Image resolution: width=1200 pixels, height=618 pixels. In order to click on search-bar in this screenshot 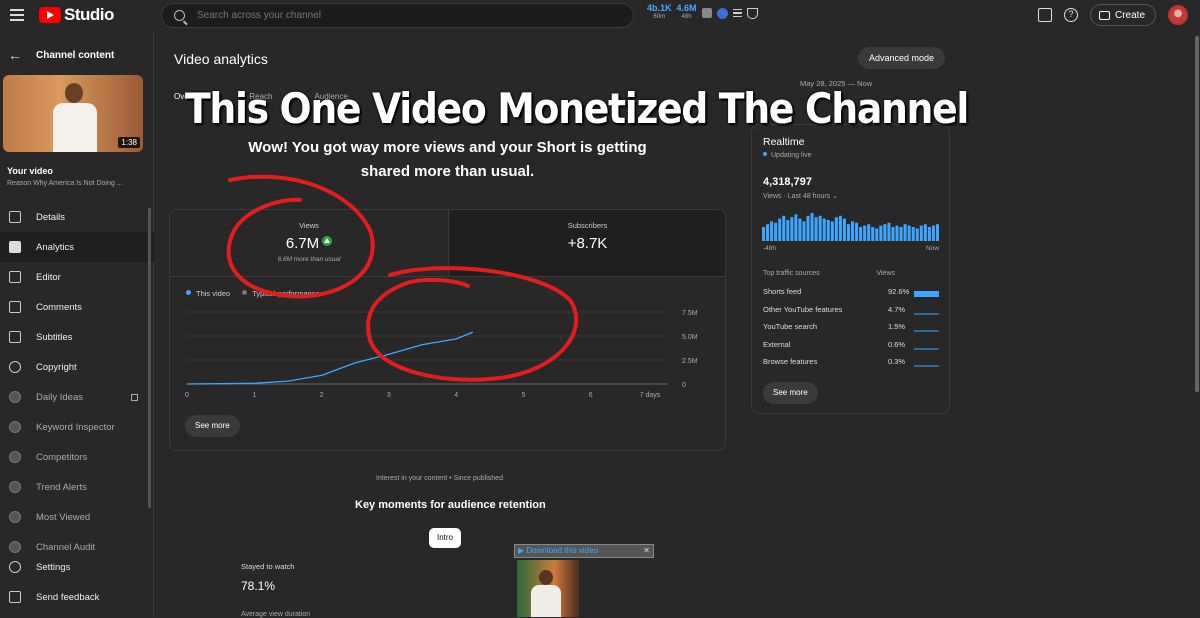, I will do `click(397, 15)`.